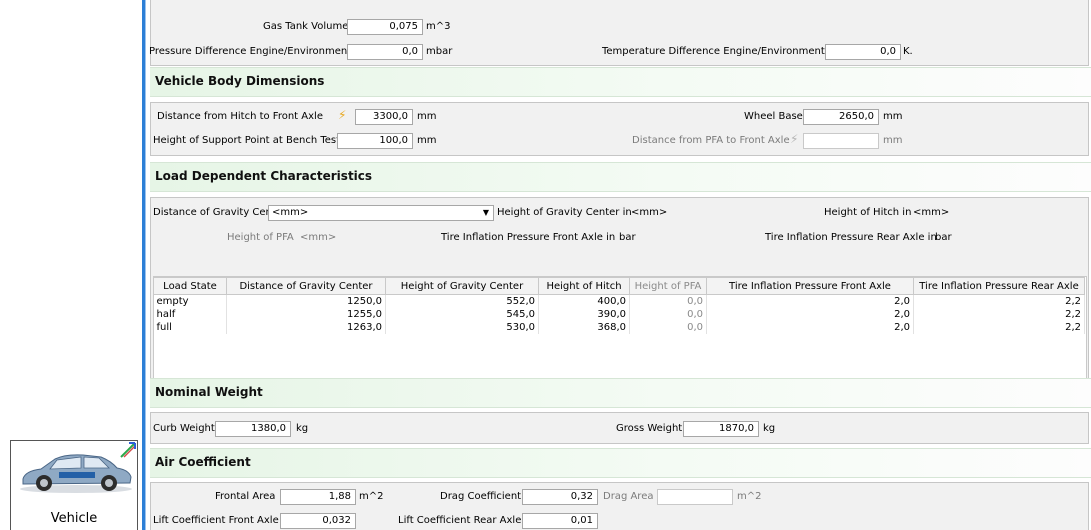 Image resolution: width=1091 pixels, height=530 pixels. I want to click on curb-weight-field: 1380,0, so click(253, 429).